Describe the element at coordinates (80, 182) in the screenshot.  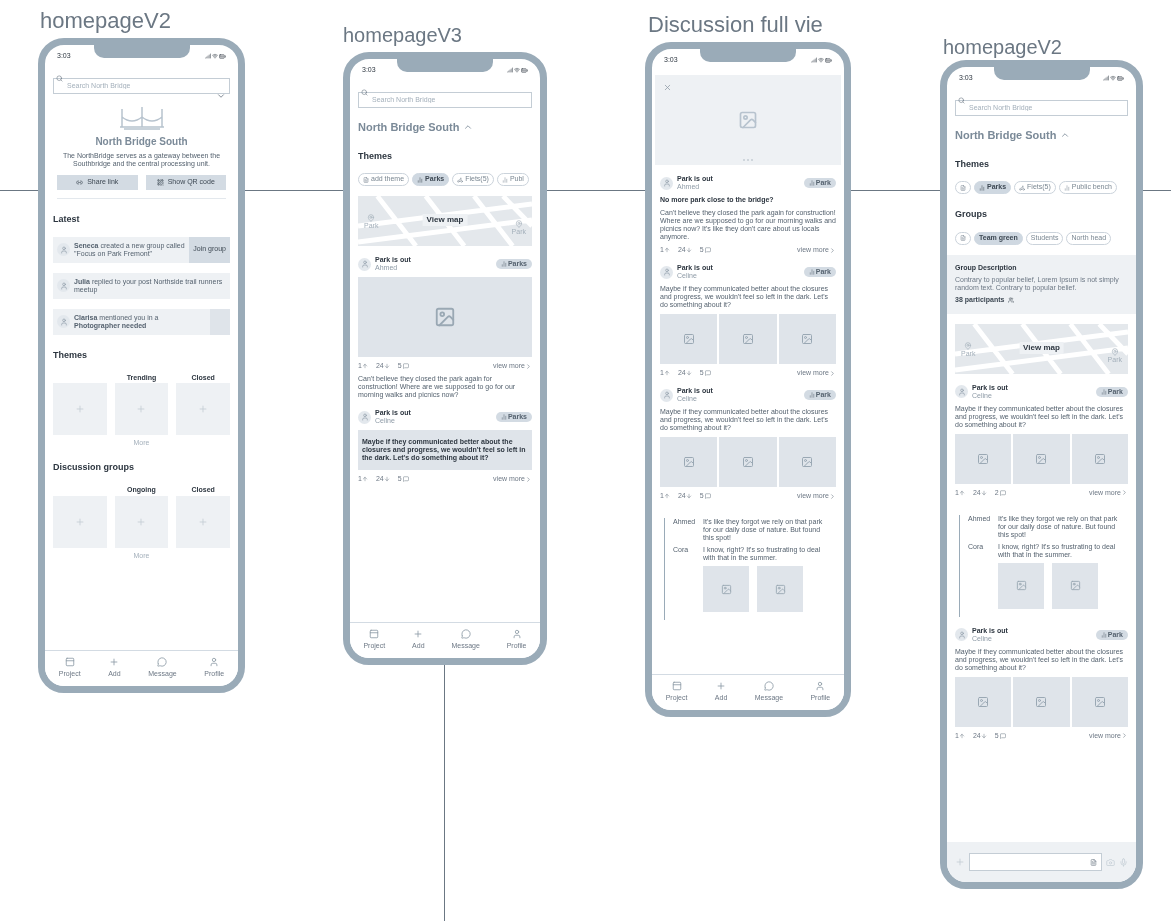
I see `link-icon` at that location.